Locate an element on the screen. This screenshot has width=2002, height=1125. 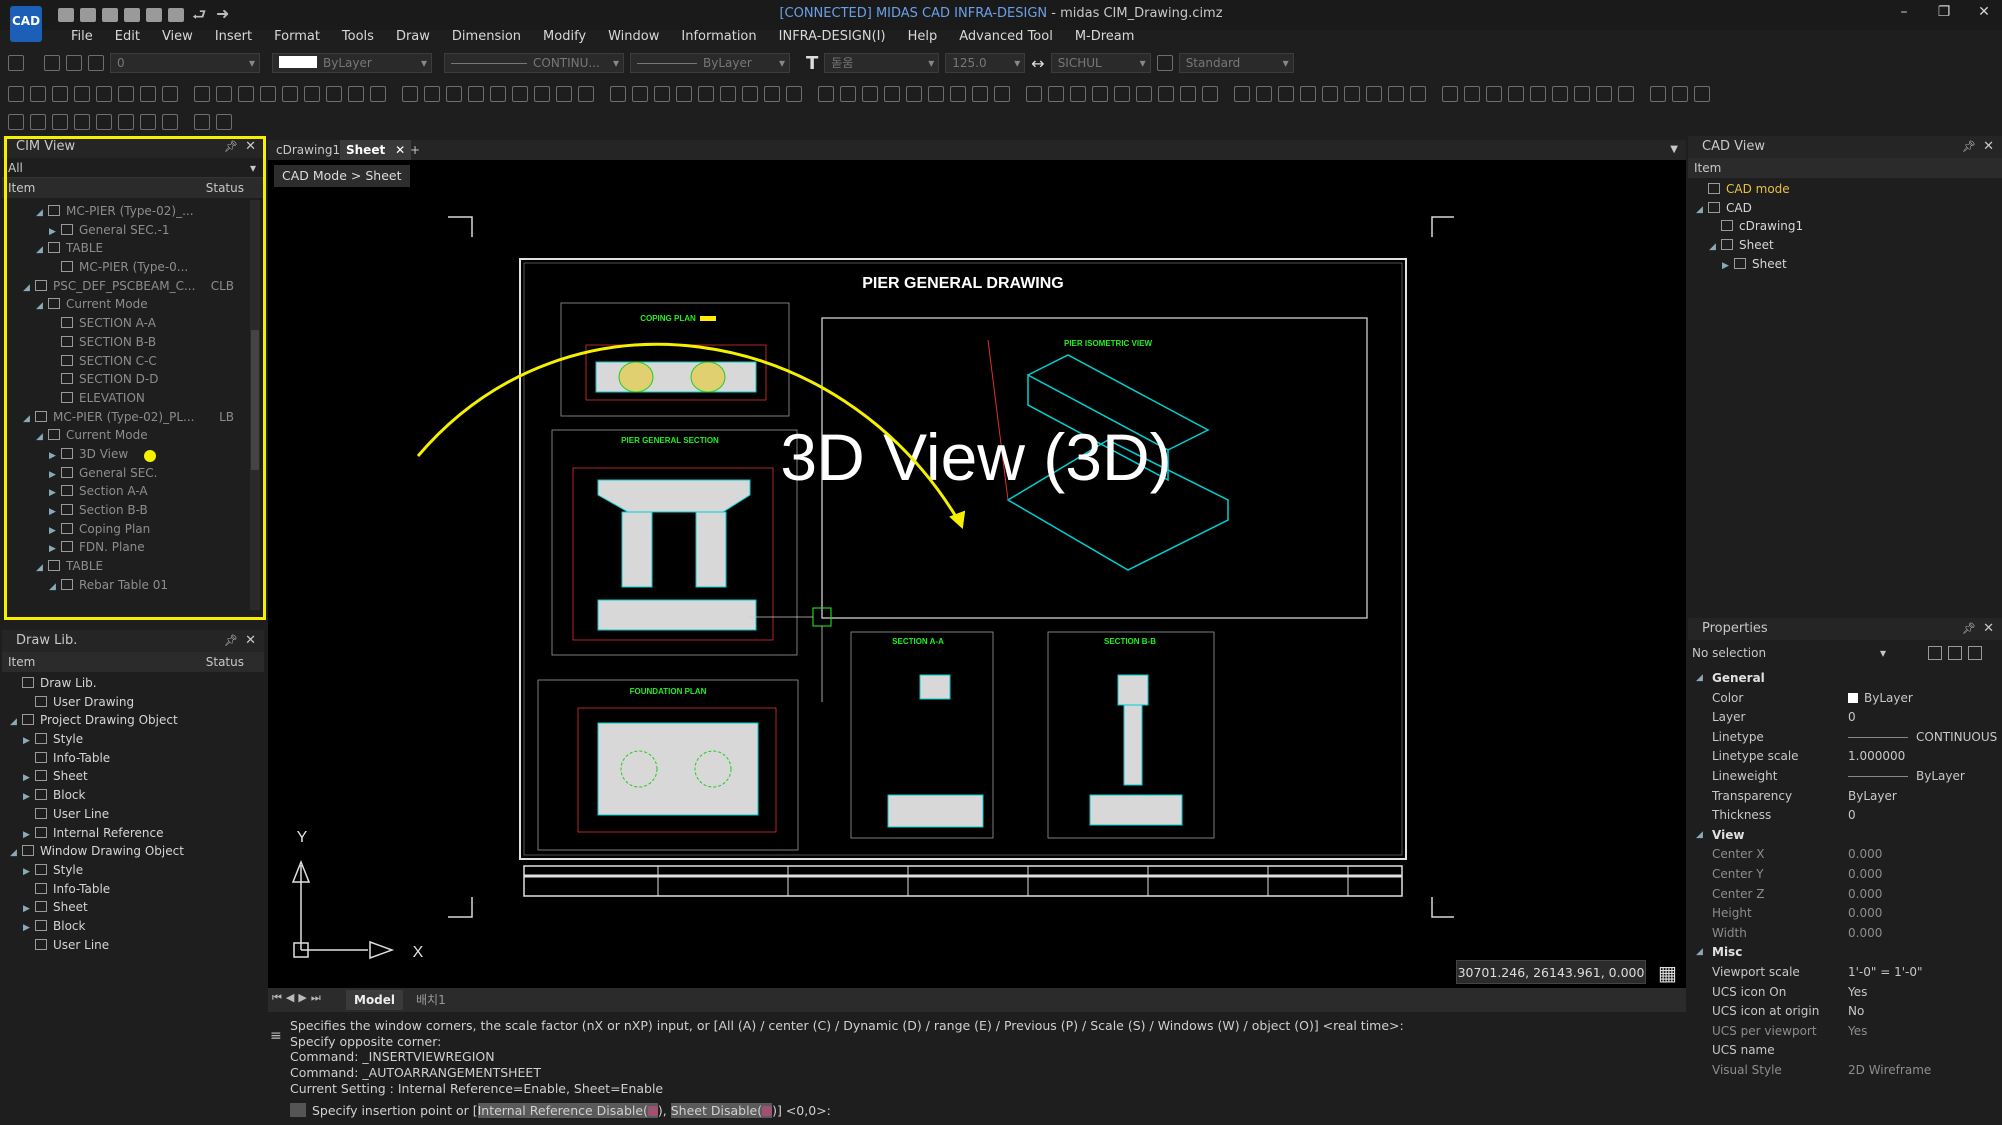
property-row: UCS per viewport Yes is located at coordinates (1845, 1032).